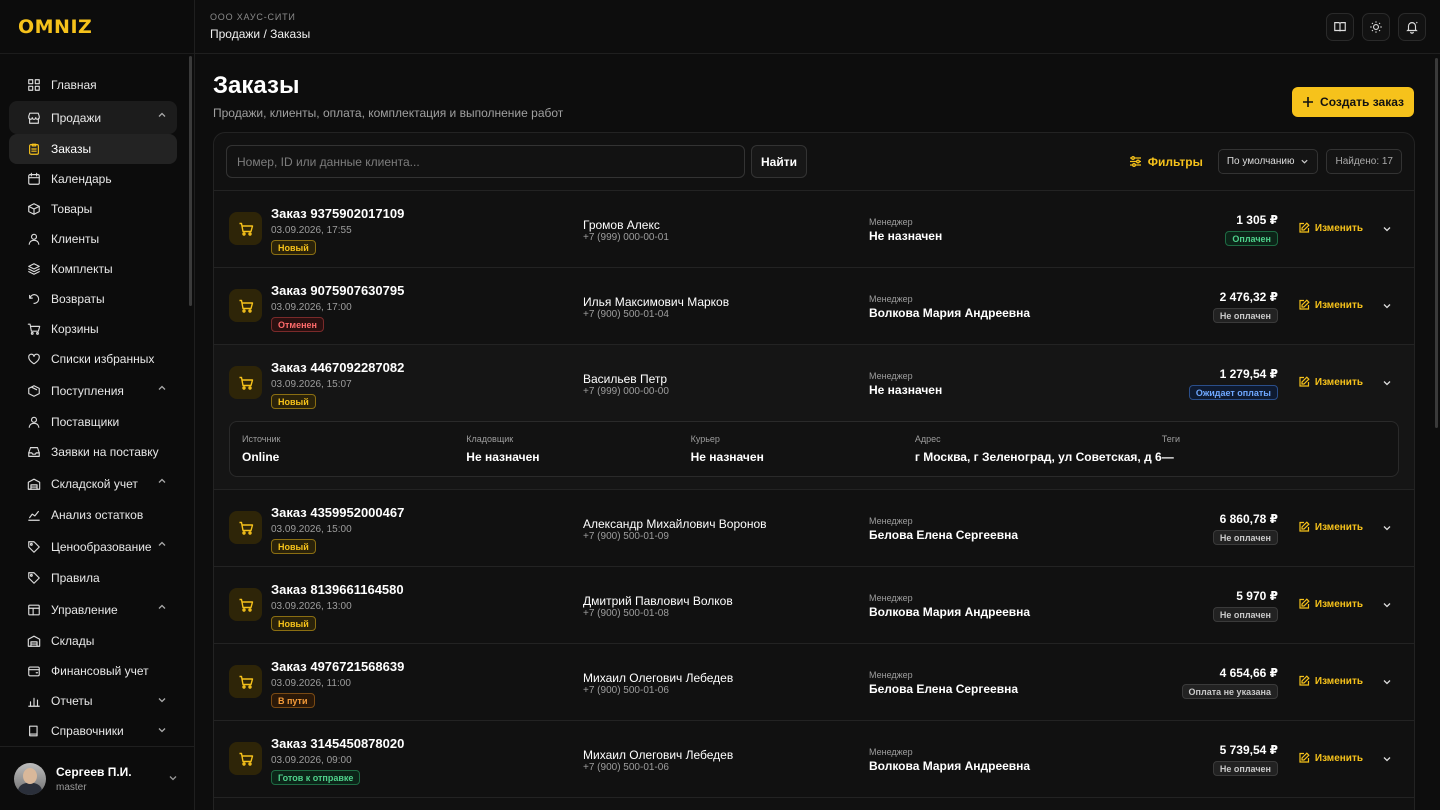  What do you see at coordinates (337, 367) in the screenshot?
I see `order-number: Заказ 4467092287082` at bounding box center [337, 367].